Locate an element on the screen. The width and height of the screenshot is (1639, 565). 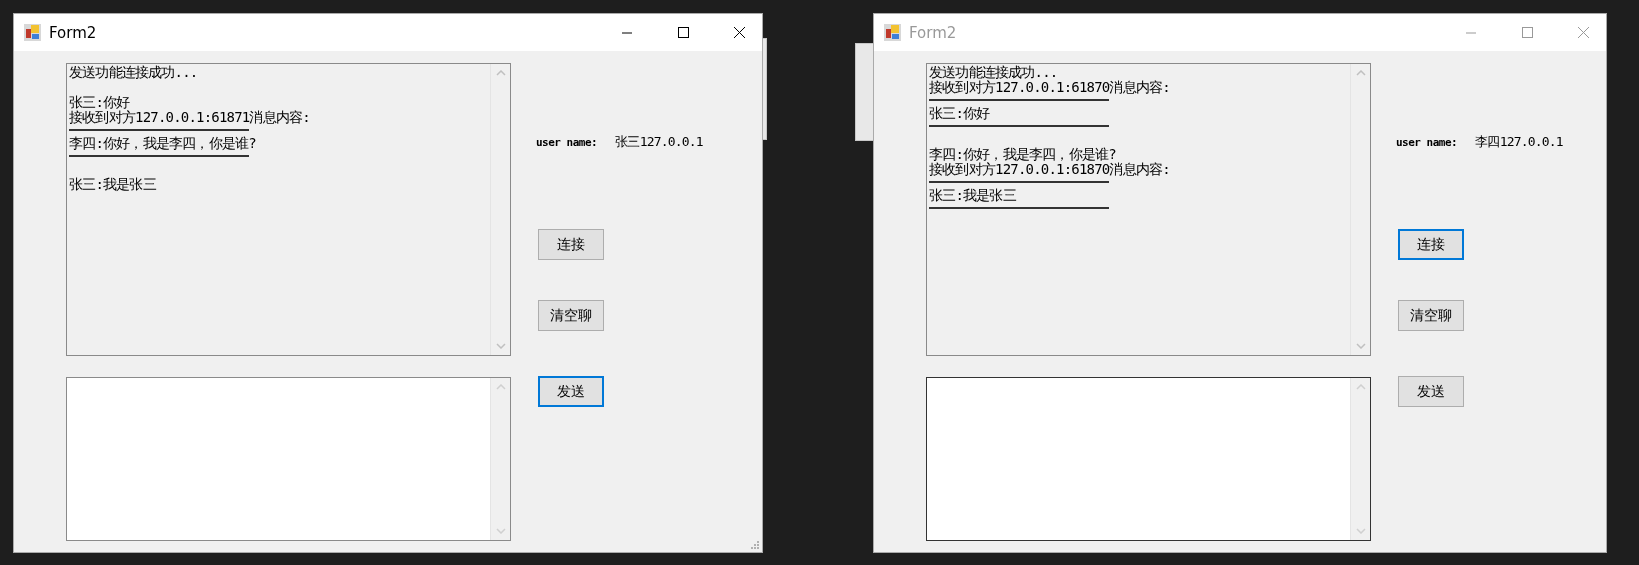
resize-grip-icon is located at coordinates (754, 544).